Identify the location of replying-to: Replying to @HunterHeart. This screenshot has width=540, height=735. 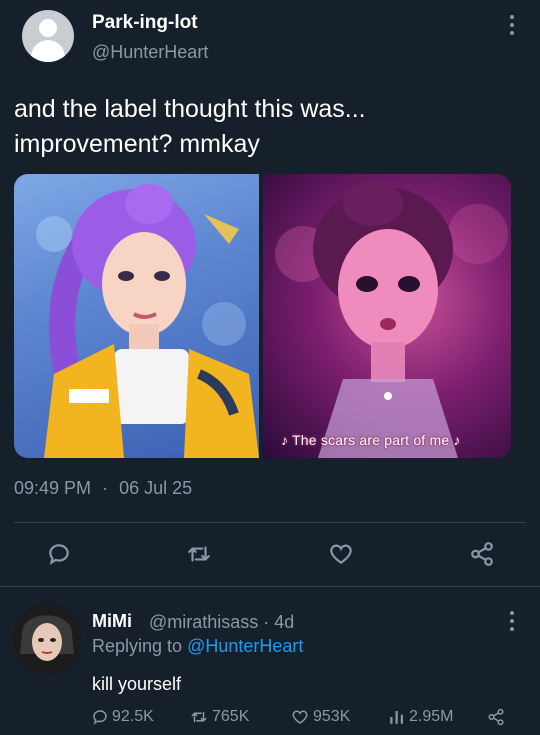
(197, 646).